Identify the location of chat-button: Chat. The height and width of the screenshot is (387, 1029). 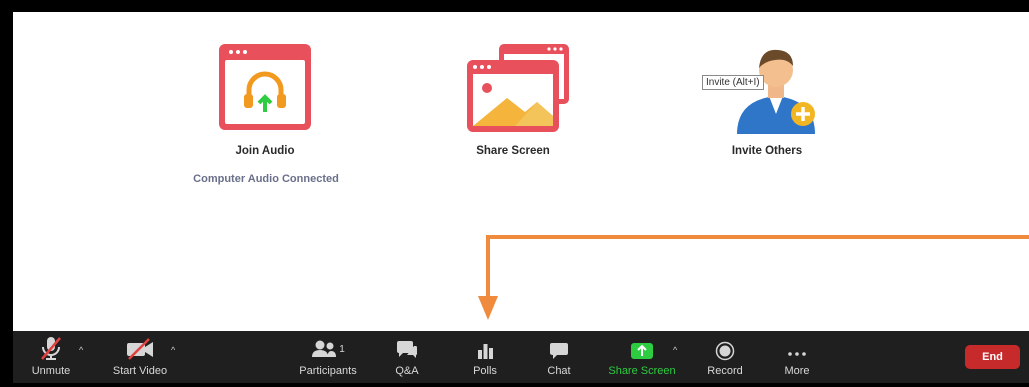
(559, 357).